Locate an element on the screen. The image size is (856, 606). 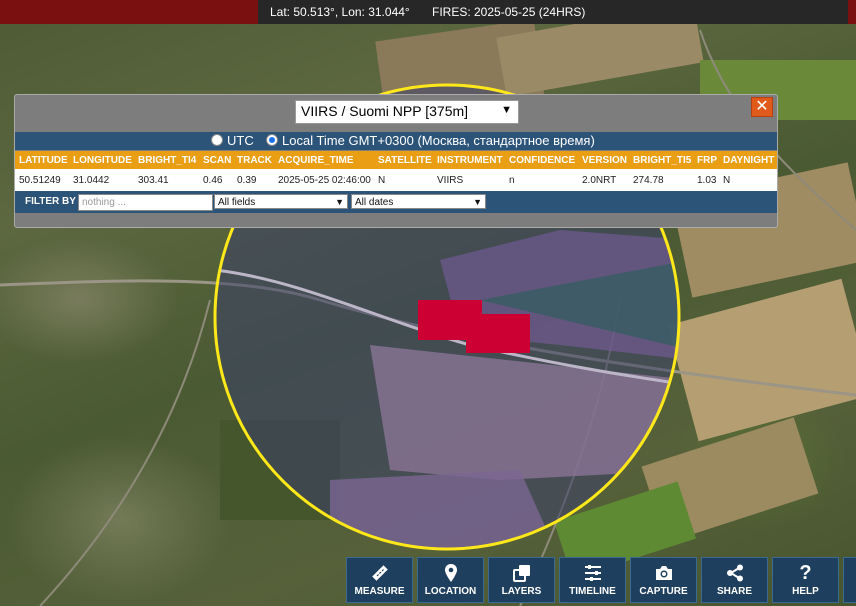
location-button: LOCATION is located at coordinates (450, 580).